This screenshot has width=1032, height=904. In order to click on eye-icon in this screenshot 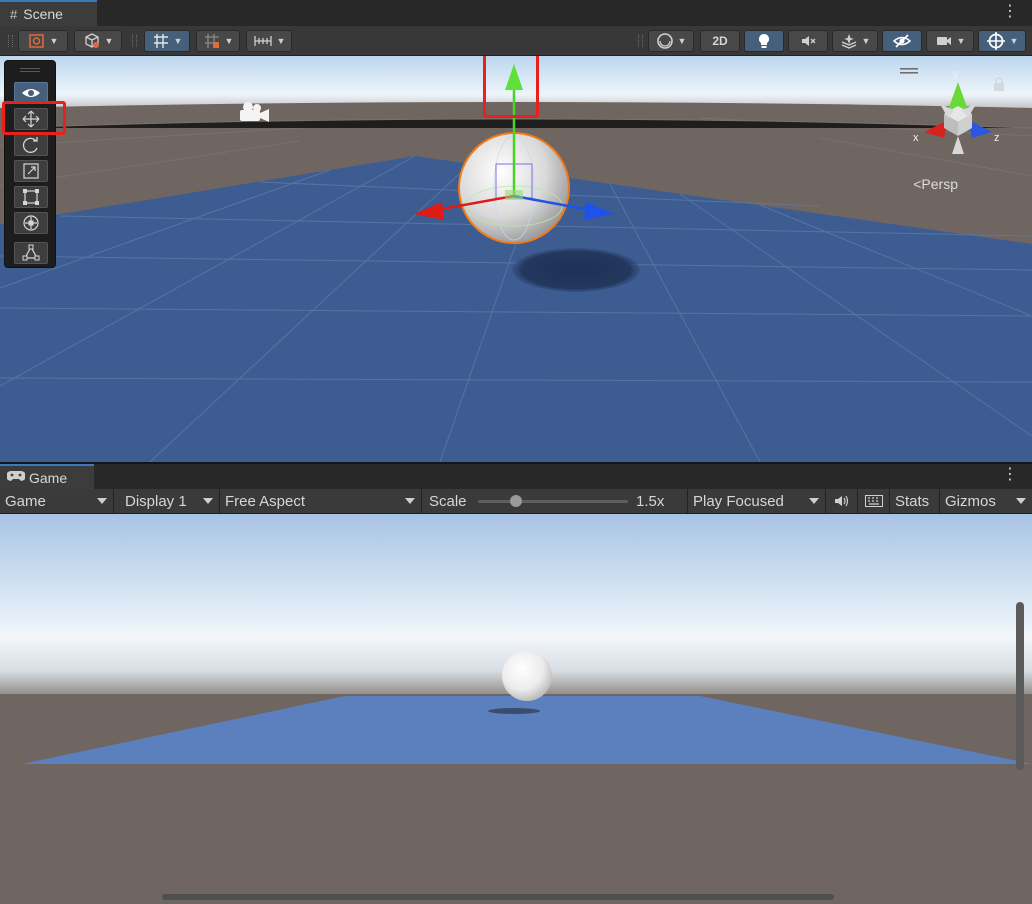, I will do `click(31, 93)`.